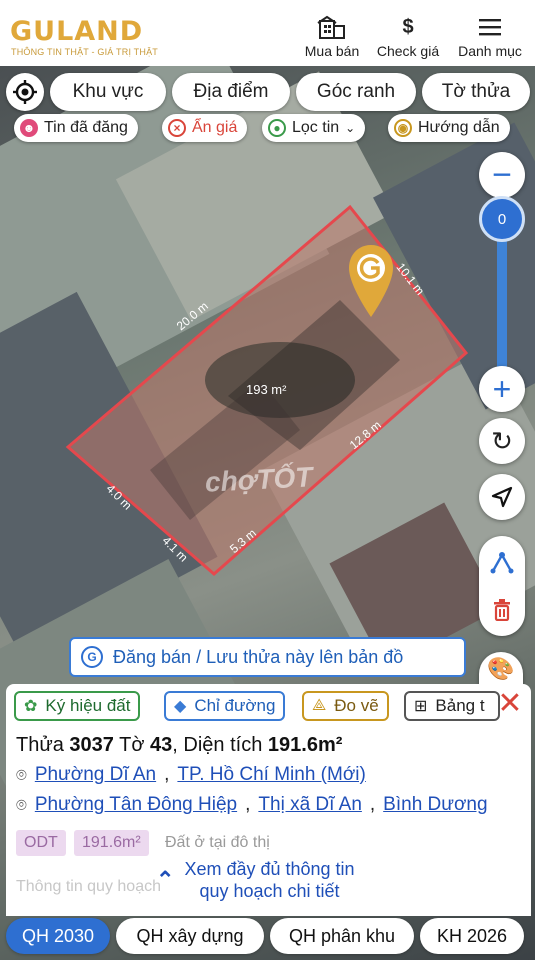  I want to click on measure-draw-button, so click(502, 562).